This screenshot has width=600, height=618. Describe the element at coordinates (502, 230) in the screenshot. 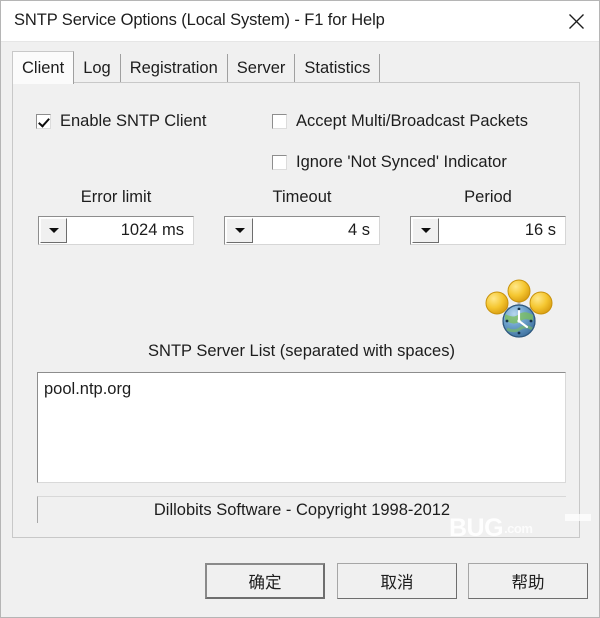

I see `period-value: 16 s` at that location.